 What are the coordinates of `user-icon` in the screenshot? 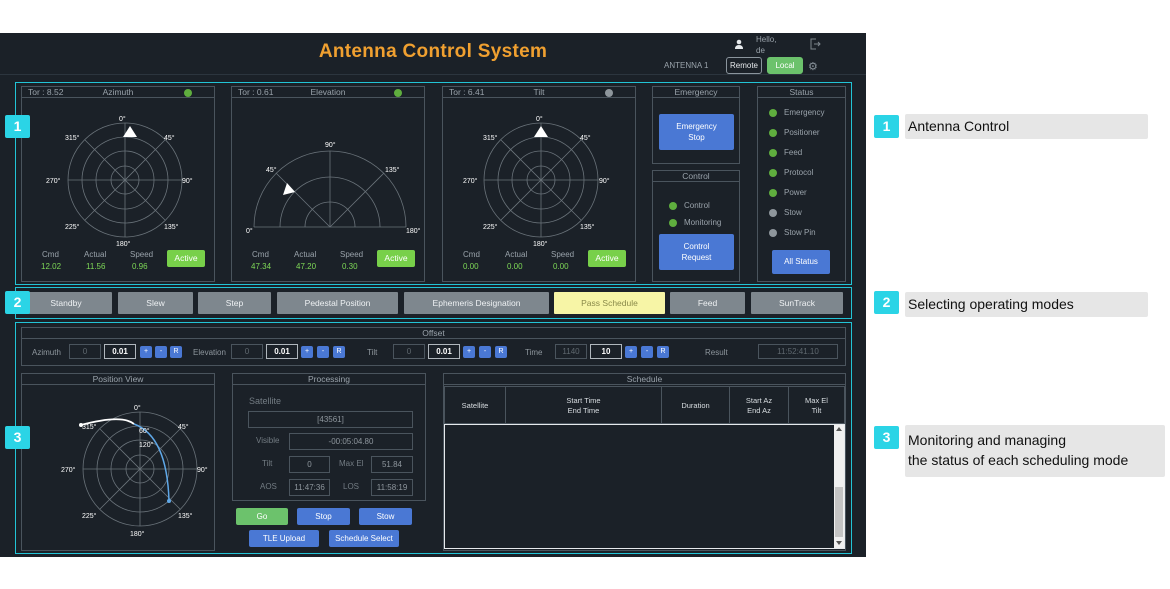 It's located at (739, 44).